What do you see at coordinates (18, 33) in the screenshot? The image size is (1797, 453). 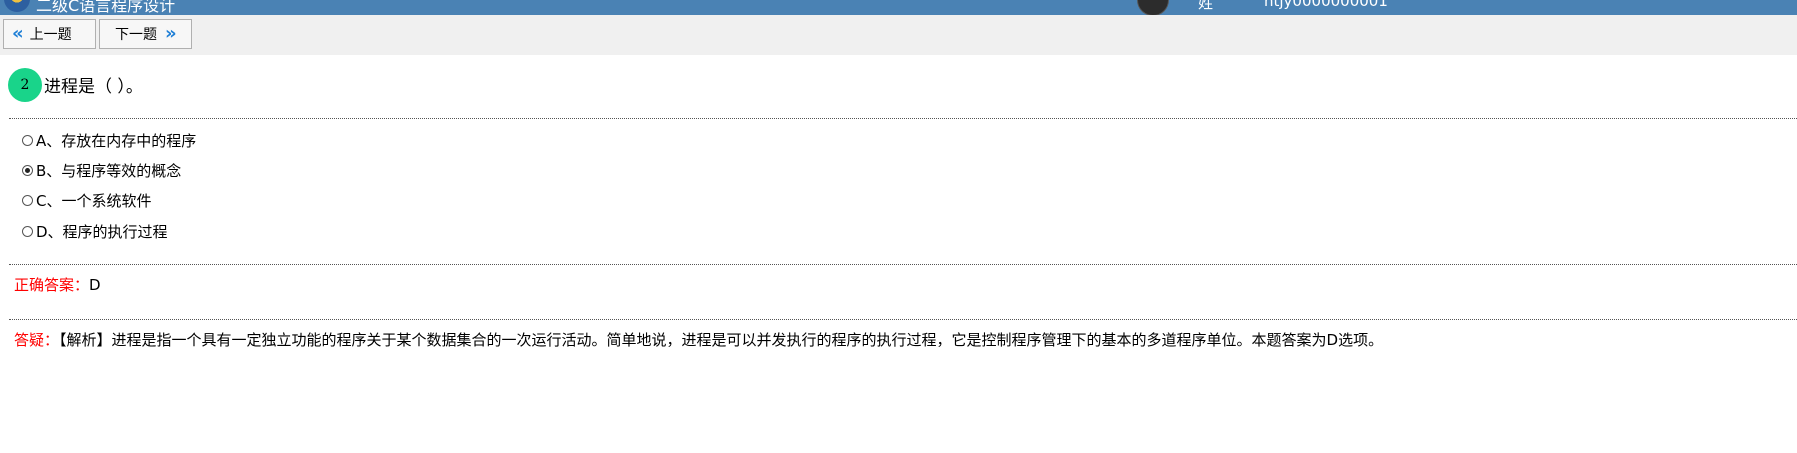 I see `double-chevron-left-icon: «` at bounding box center [18, 33].